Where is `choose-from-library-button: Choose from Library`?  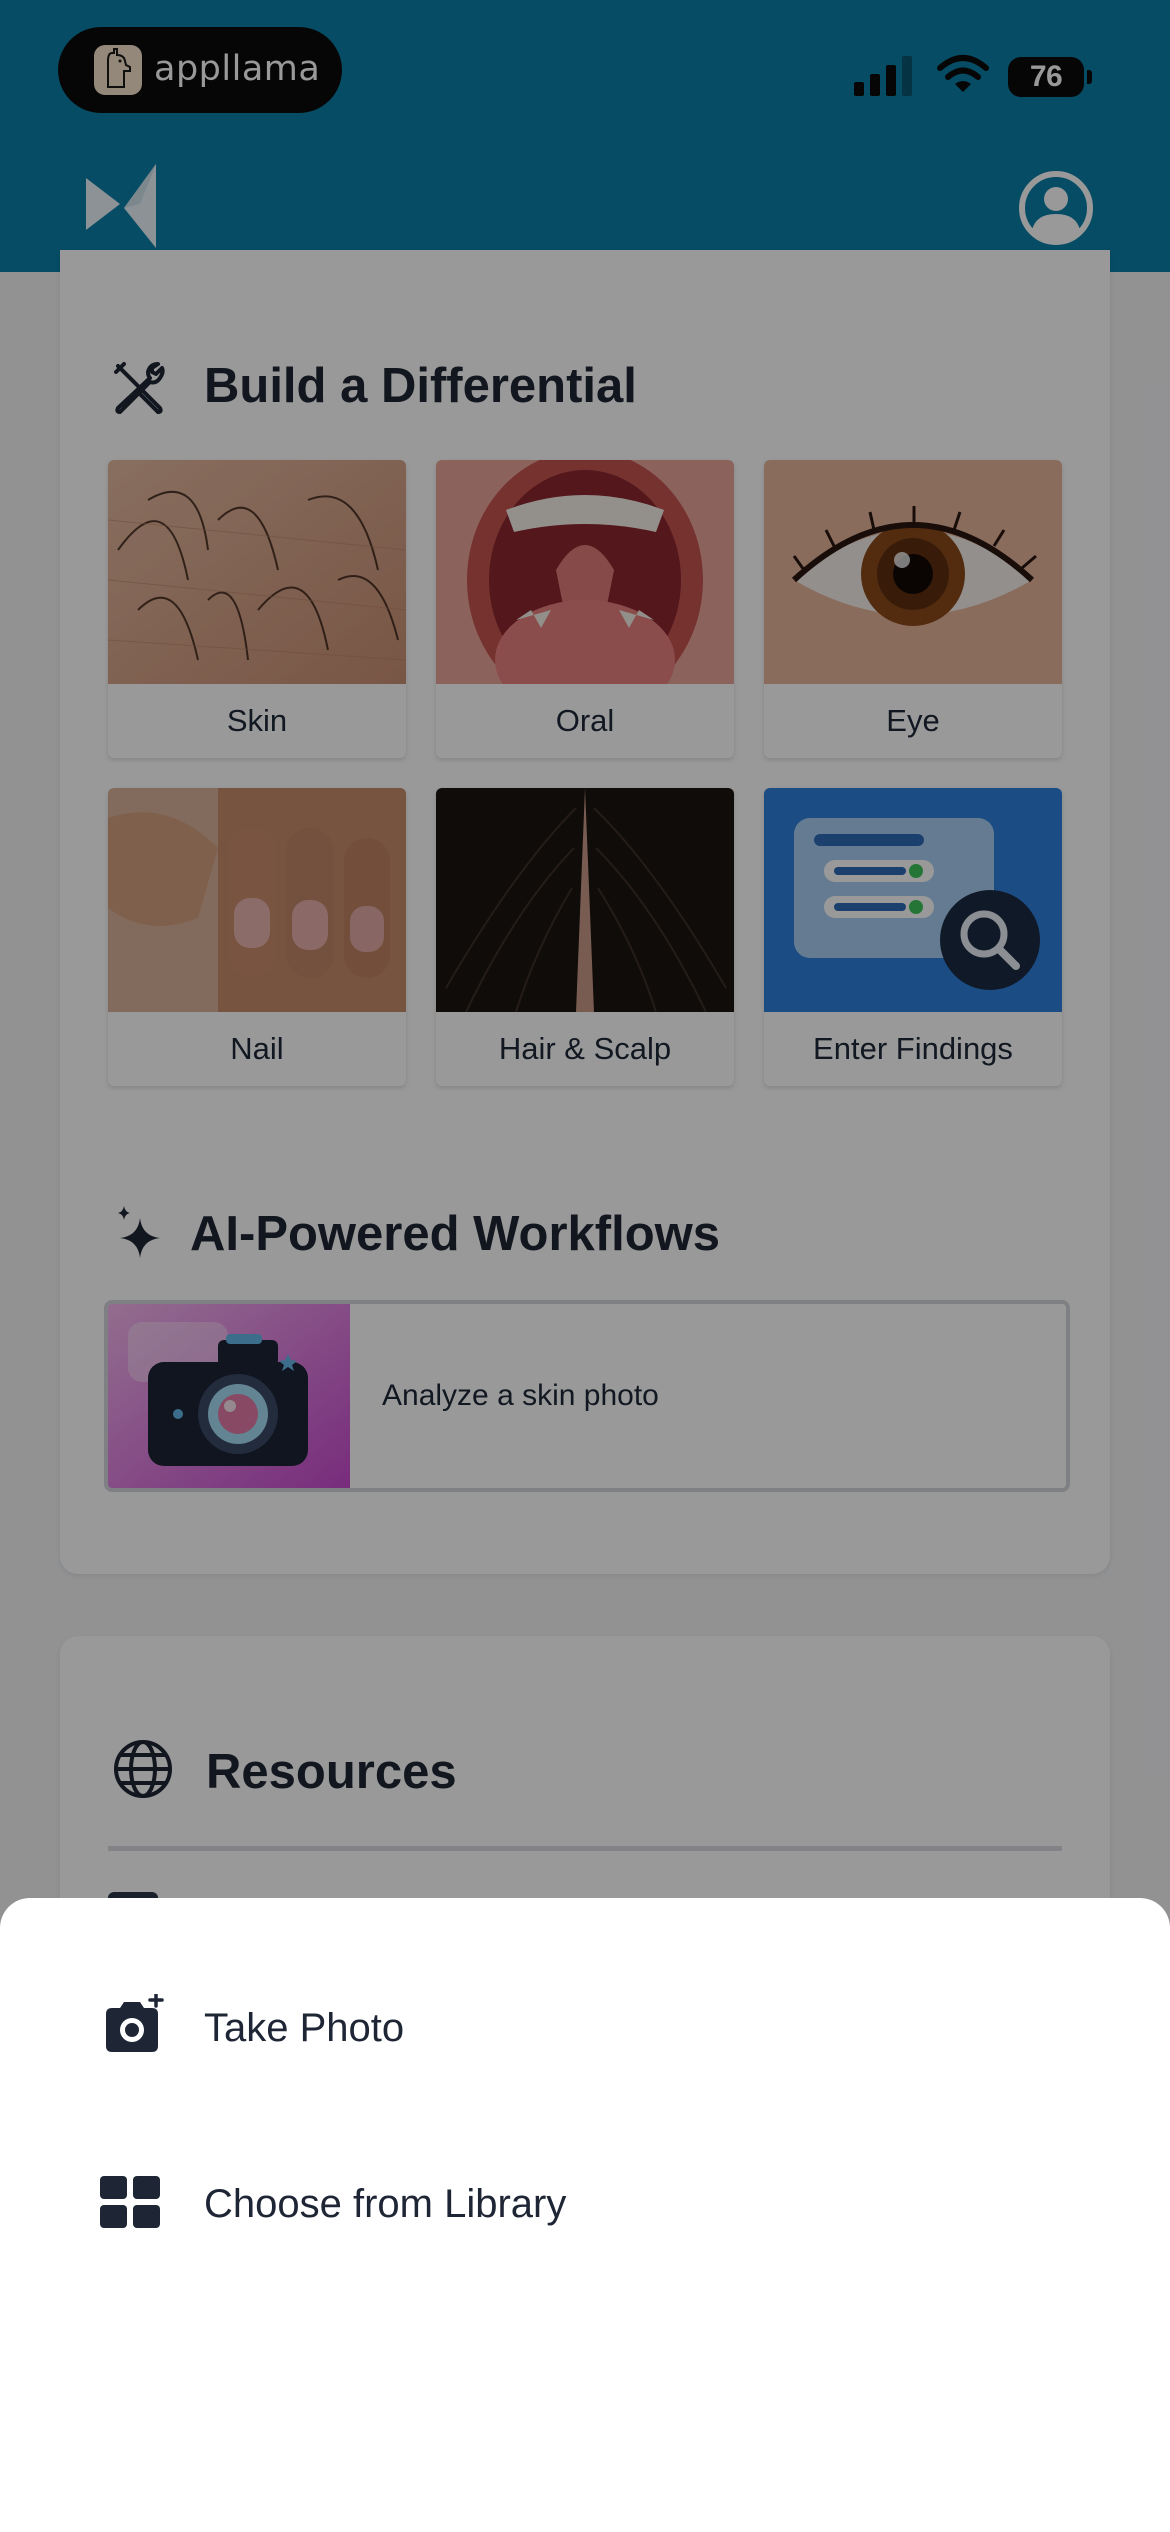
choose-from-library-button: Choose from Library is located at coordinates (585, 2209).